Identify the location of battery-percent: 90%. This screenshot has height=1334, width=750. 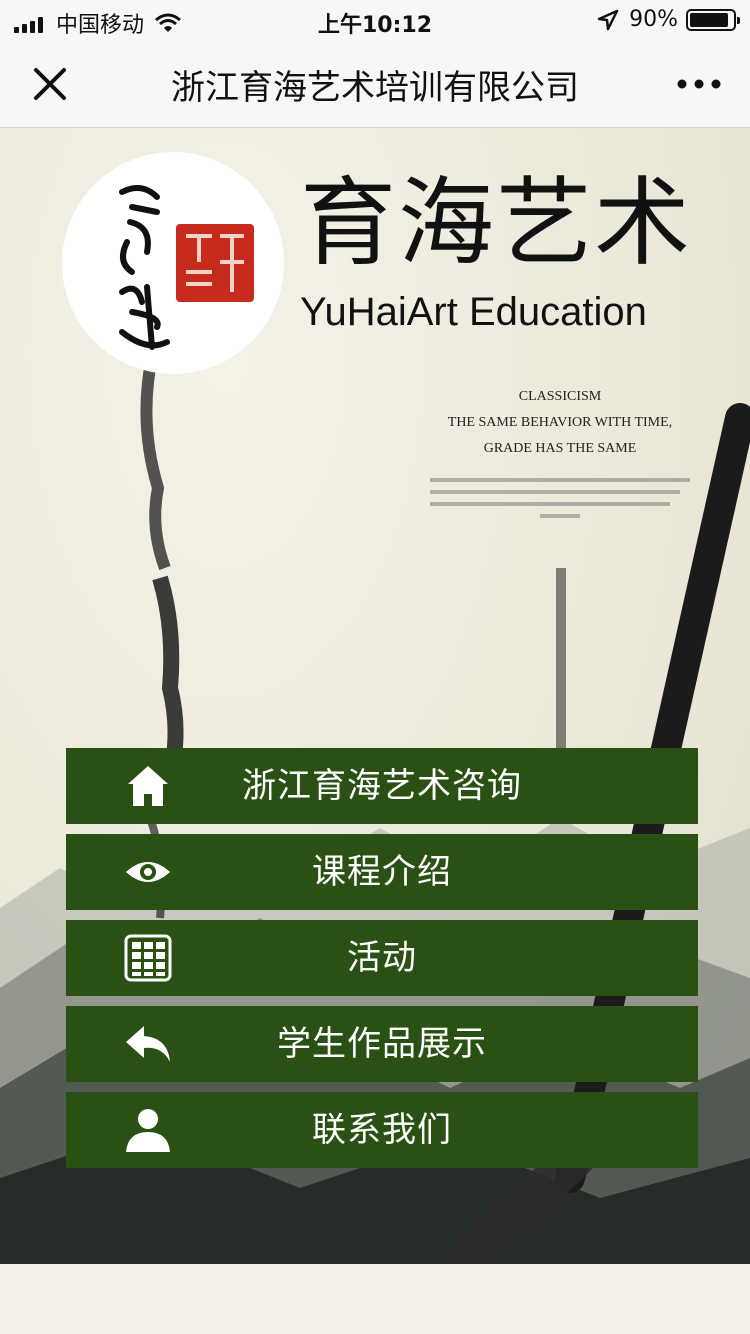
(653, 19).